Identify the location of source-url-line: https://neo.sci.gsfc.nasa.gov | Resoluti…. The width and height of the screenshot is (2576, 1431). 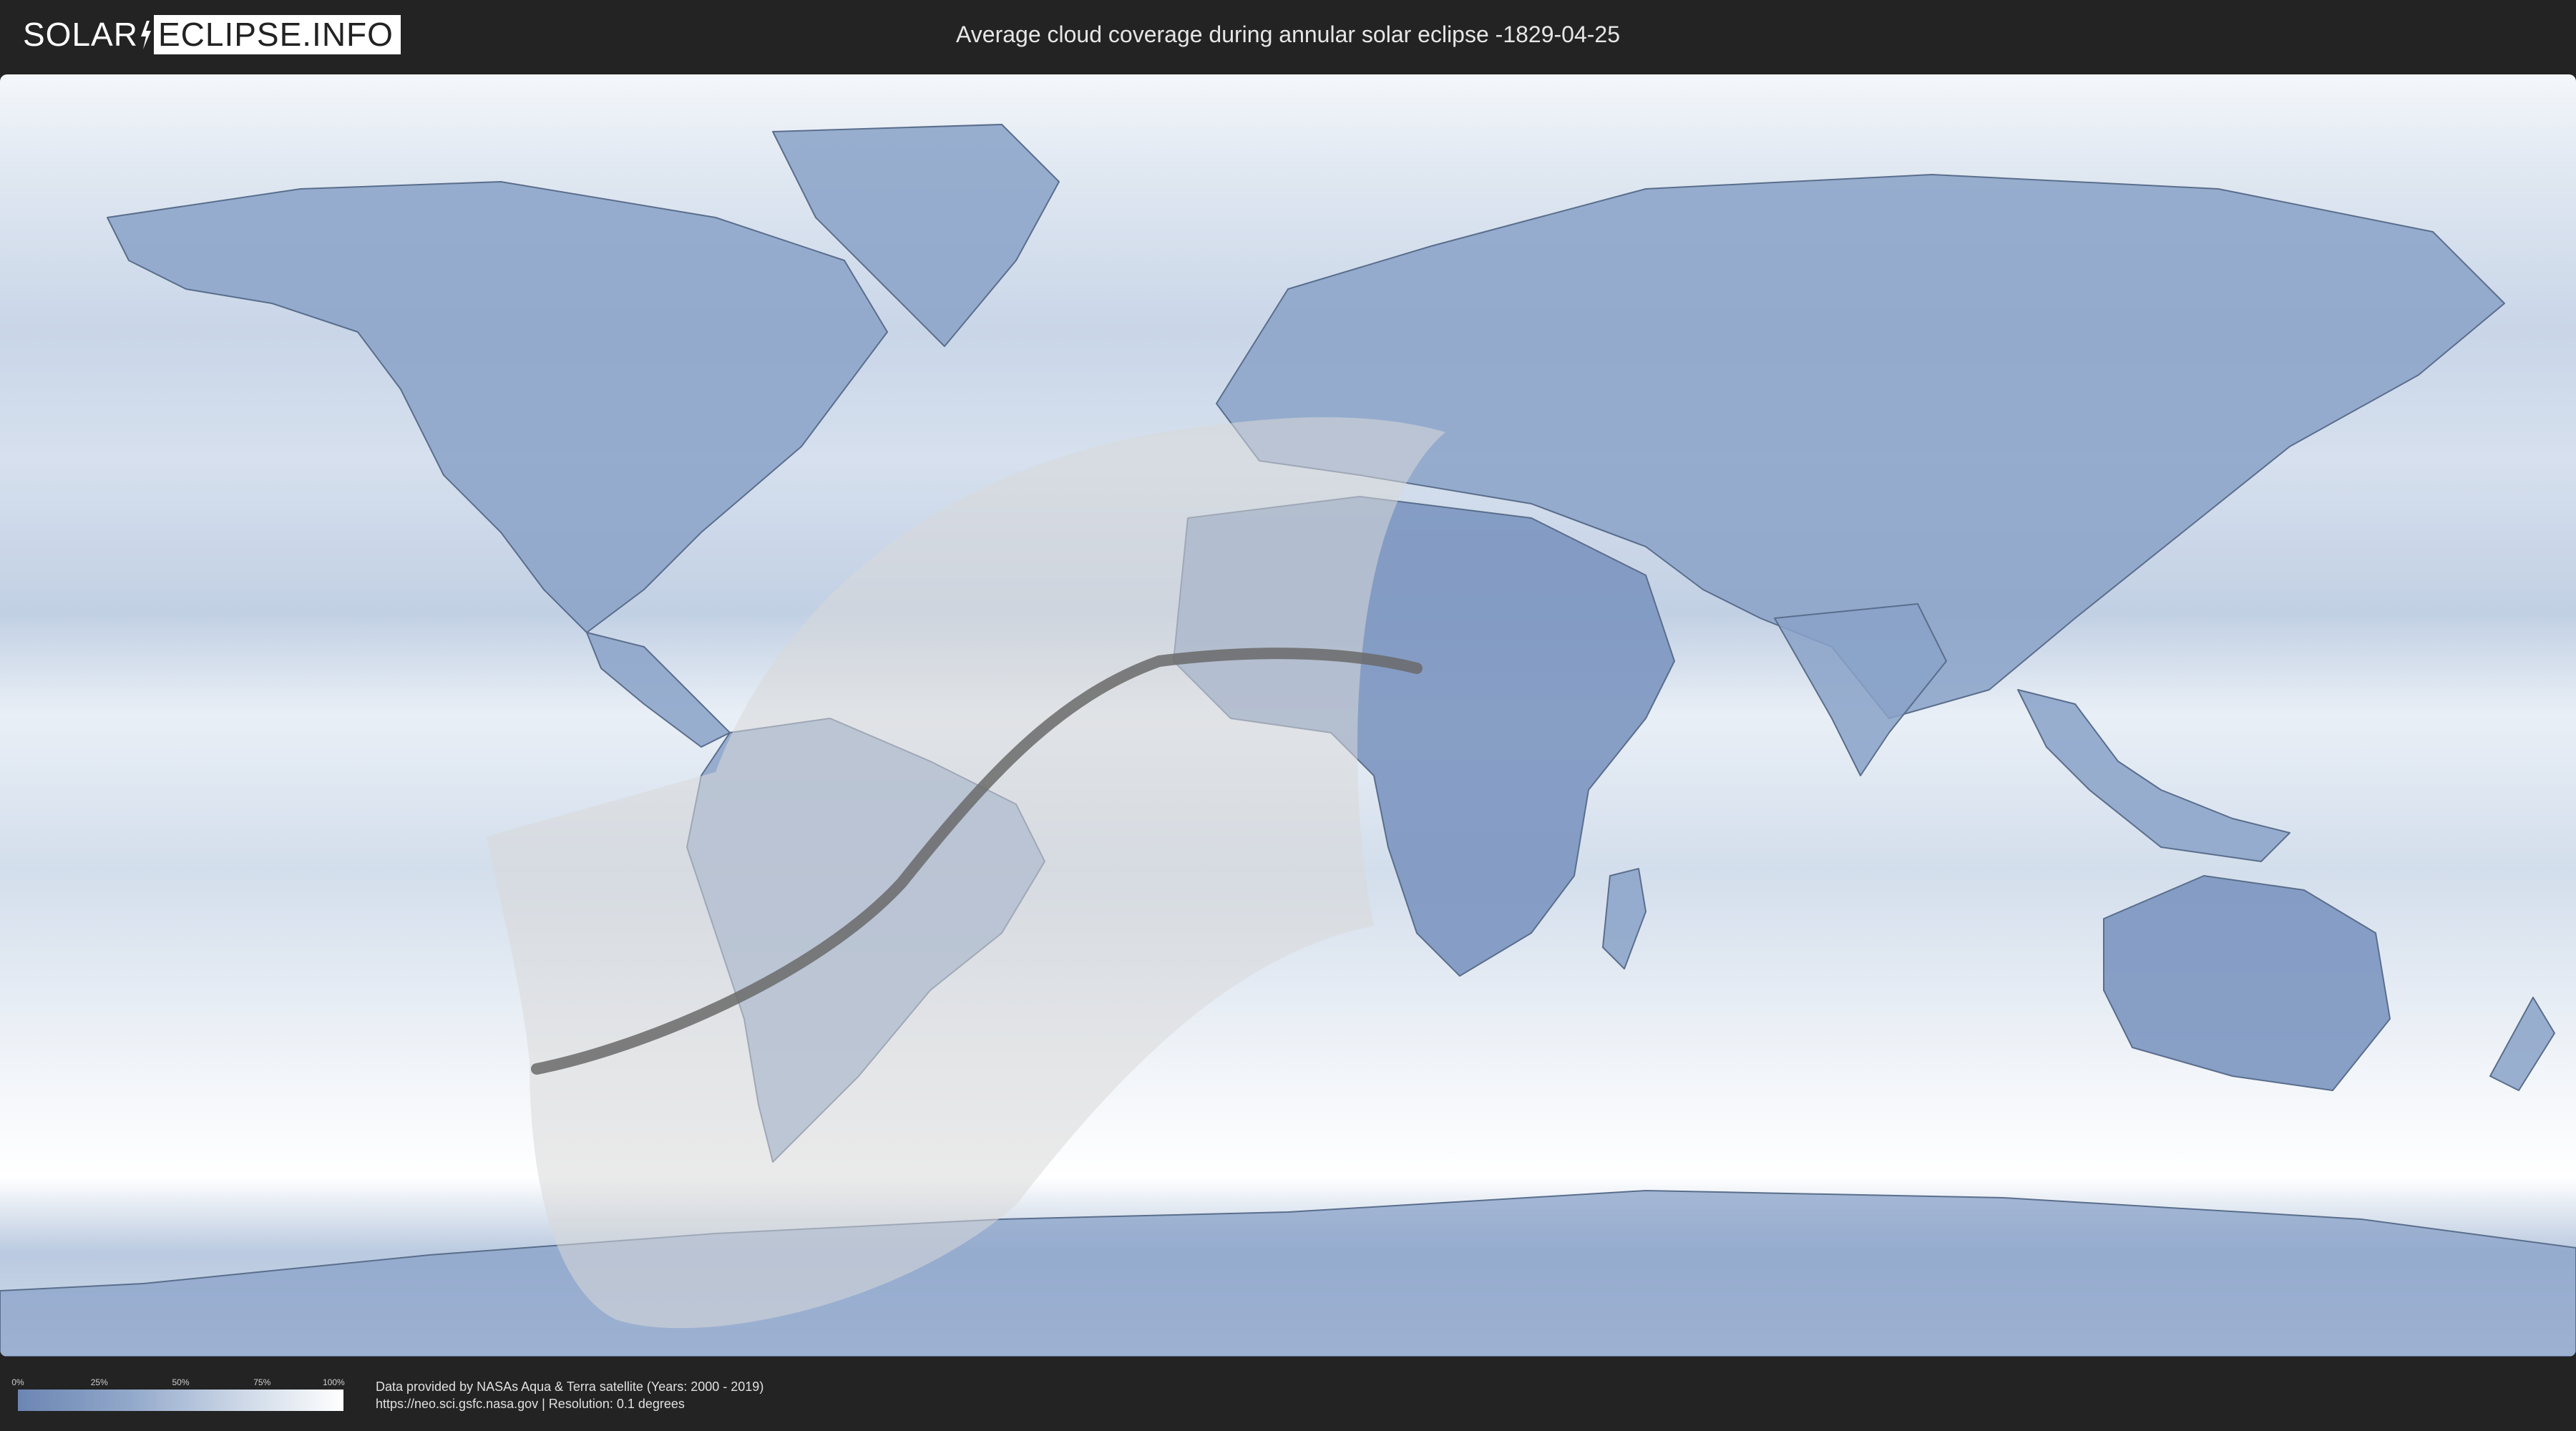
(530, 1404).